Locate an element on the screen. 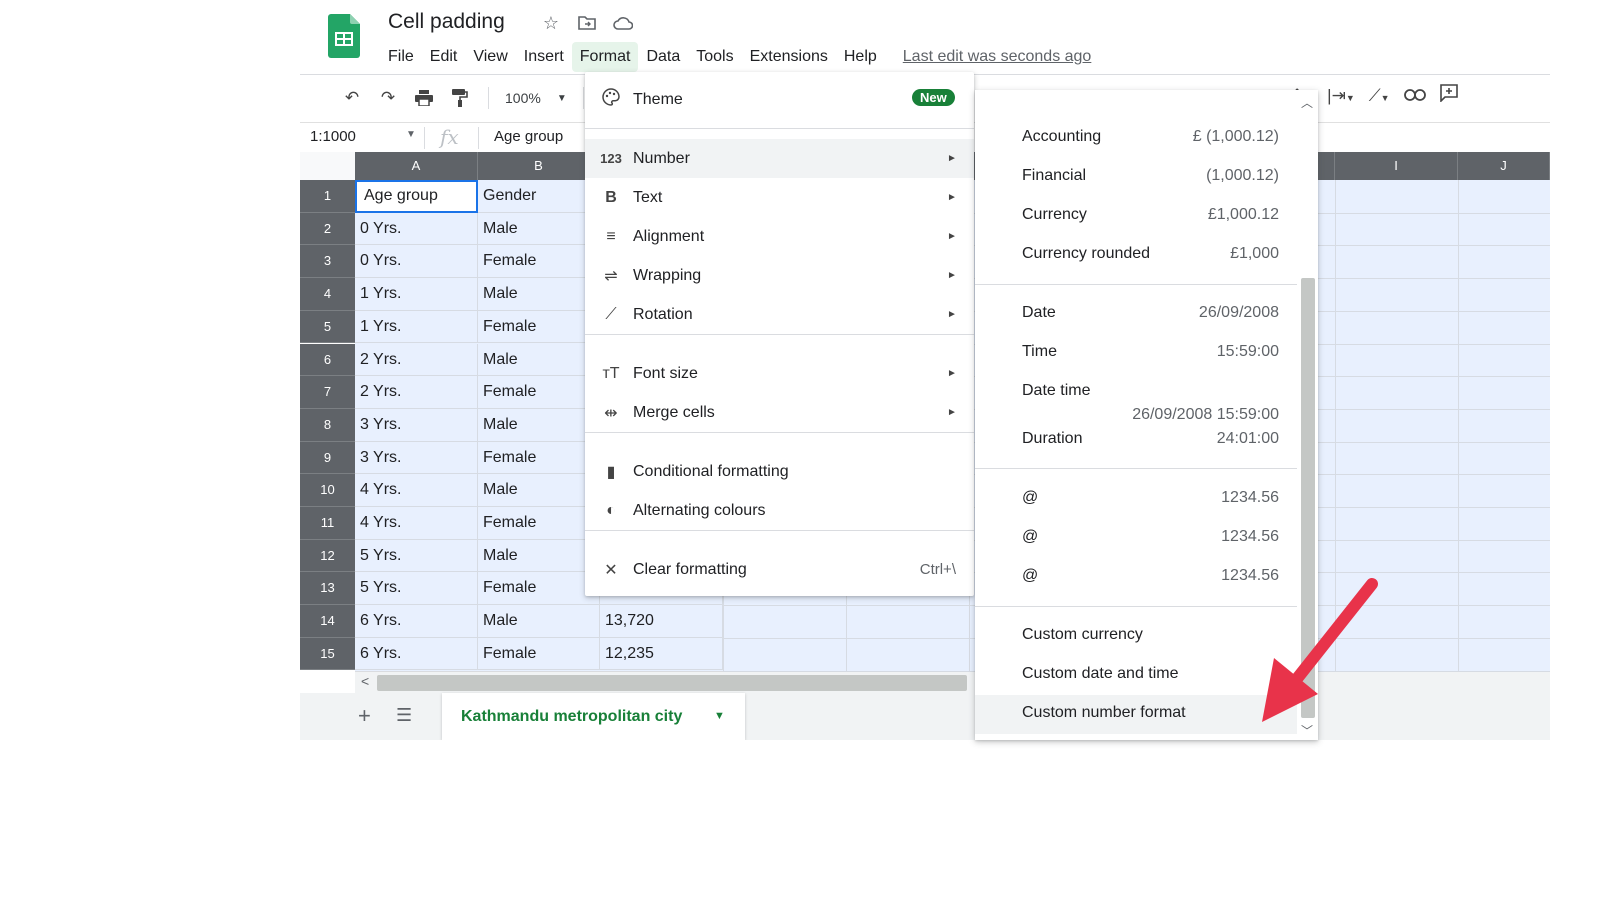 Image resolution: width=1600 pixels, height=900 pixels. add-sheet-icon: + is located at coordinates (364, 716).